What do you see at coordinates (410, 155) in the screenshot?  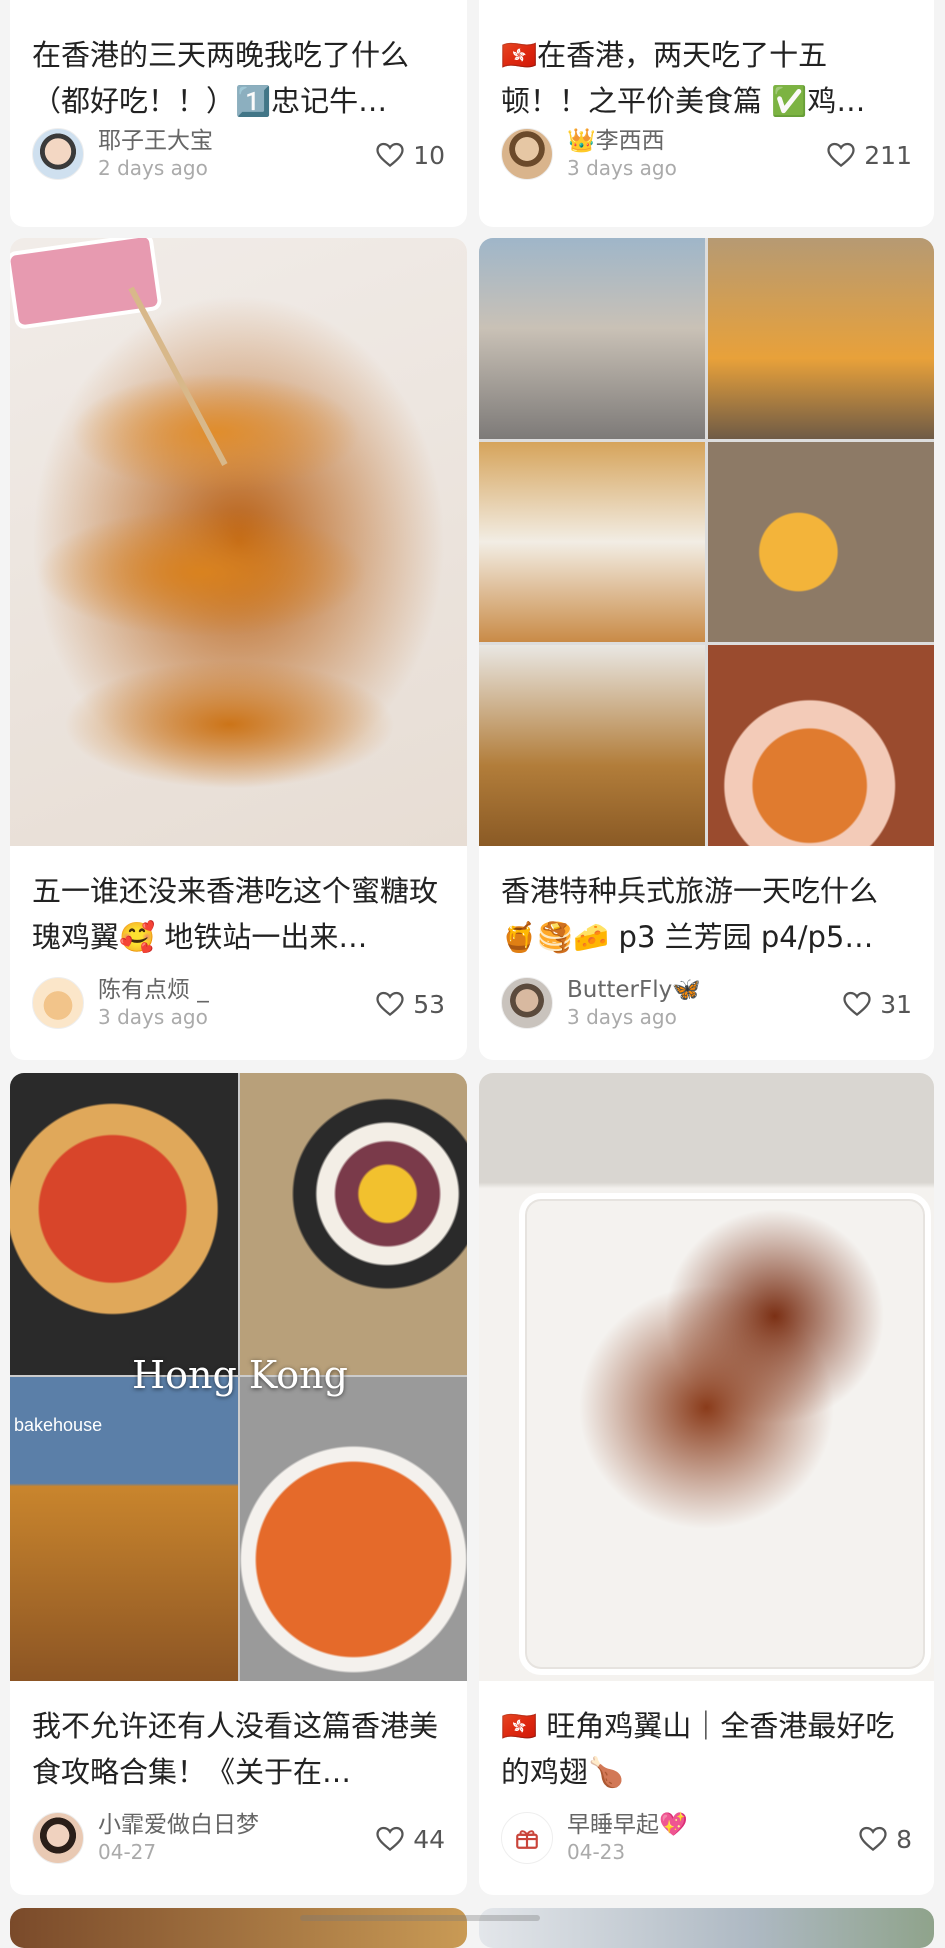 I see `like-button: 10` at bounding box center [410, 155].